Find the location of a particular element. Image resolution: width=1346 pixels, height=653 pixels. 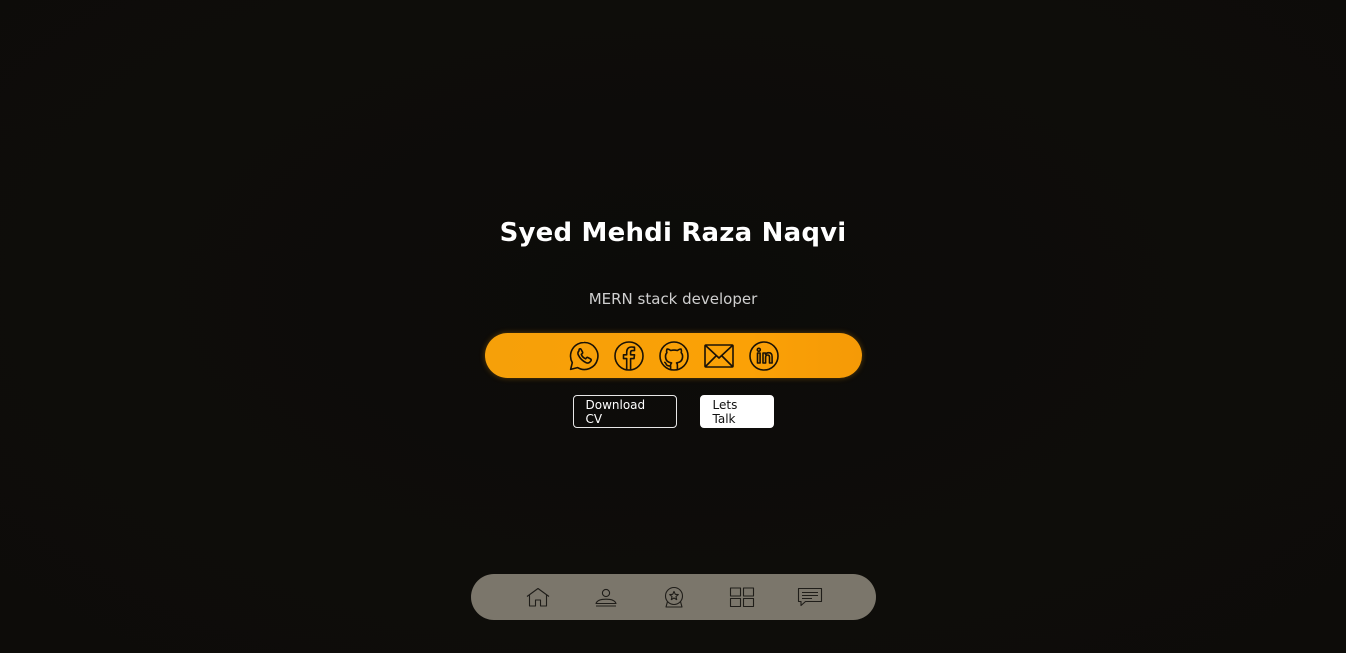

award-icon is located at coordinates (673, 597).